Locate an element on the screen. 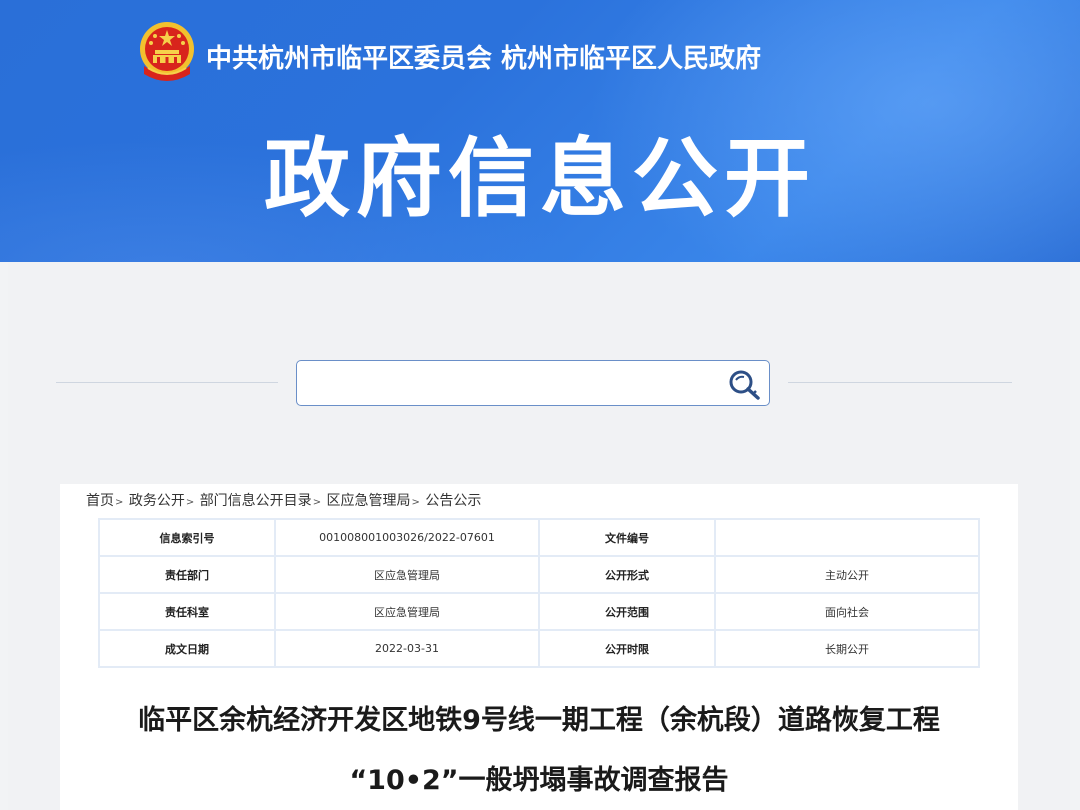  search-input is located at coordinates (512, 383).